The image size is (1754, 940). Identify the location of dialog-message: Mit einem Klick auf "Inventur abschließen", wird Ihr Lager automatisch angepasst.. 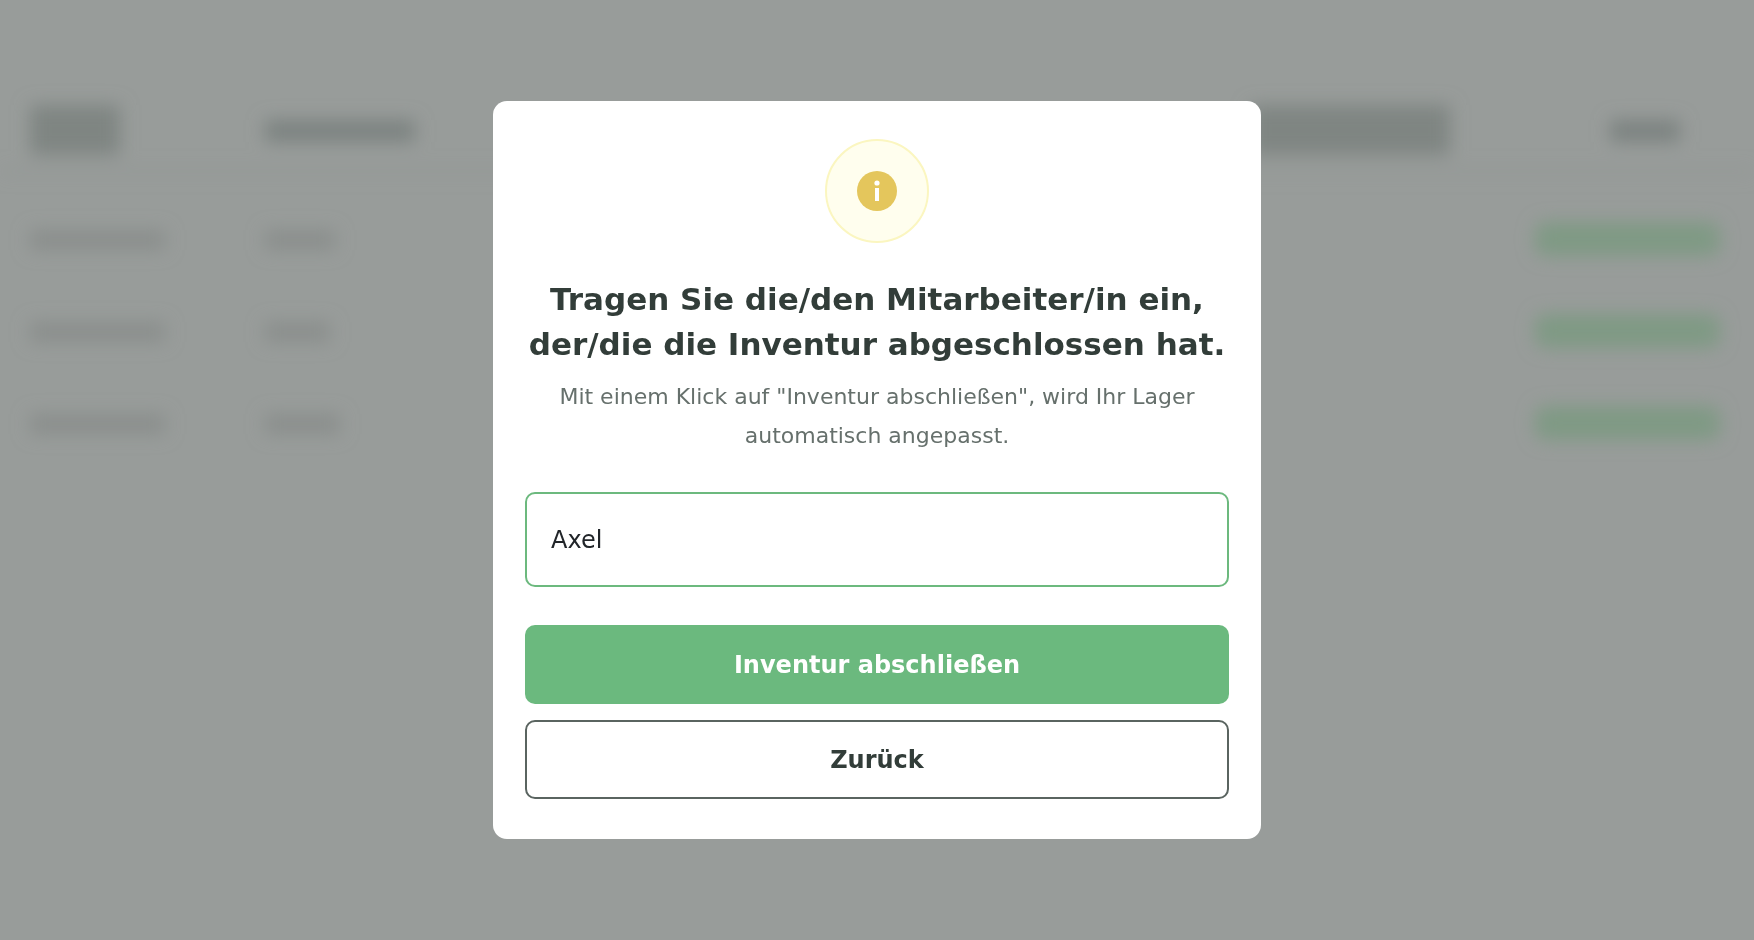
(877, 416).